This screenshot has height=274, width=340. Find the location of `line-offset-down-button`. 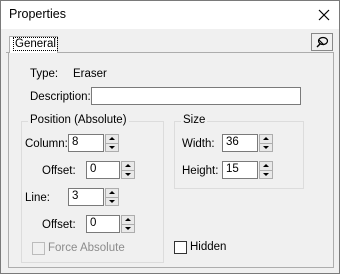

line-offset-down-button is located at coordinates (128, 228).